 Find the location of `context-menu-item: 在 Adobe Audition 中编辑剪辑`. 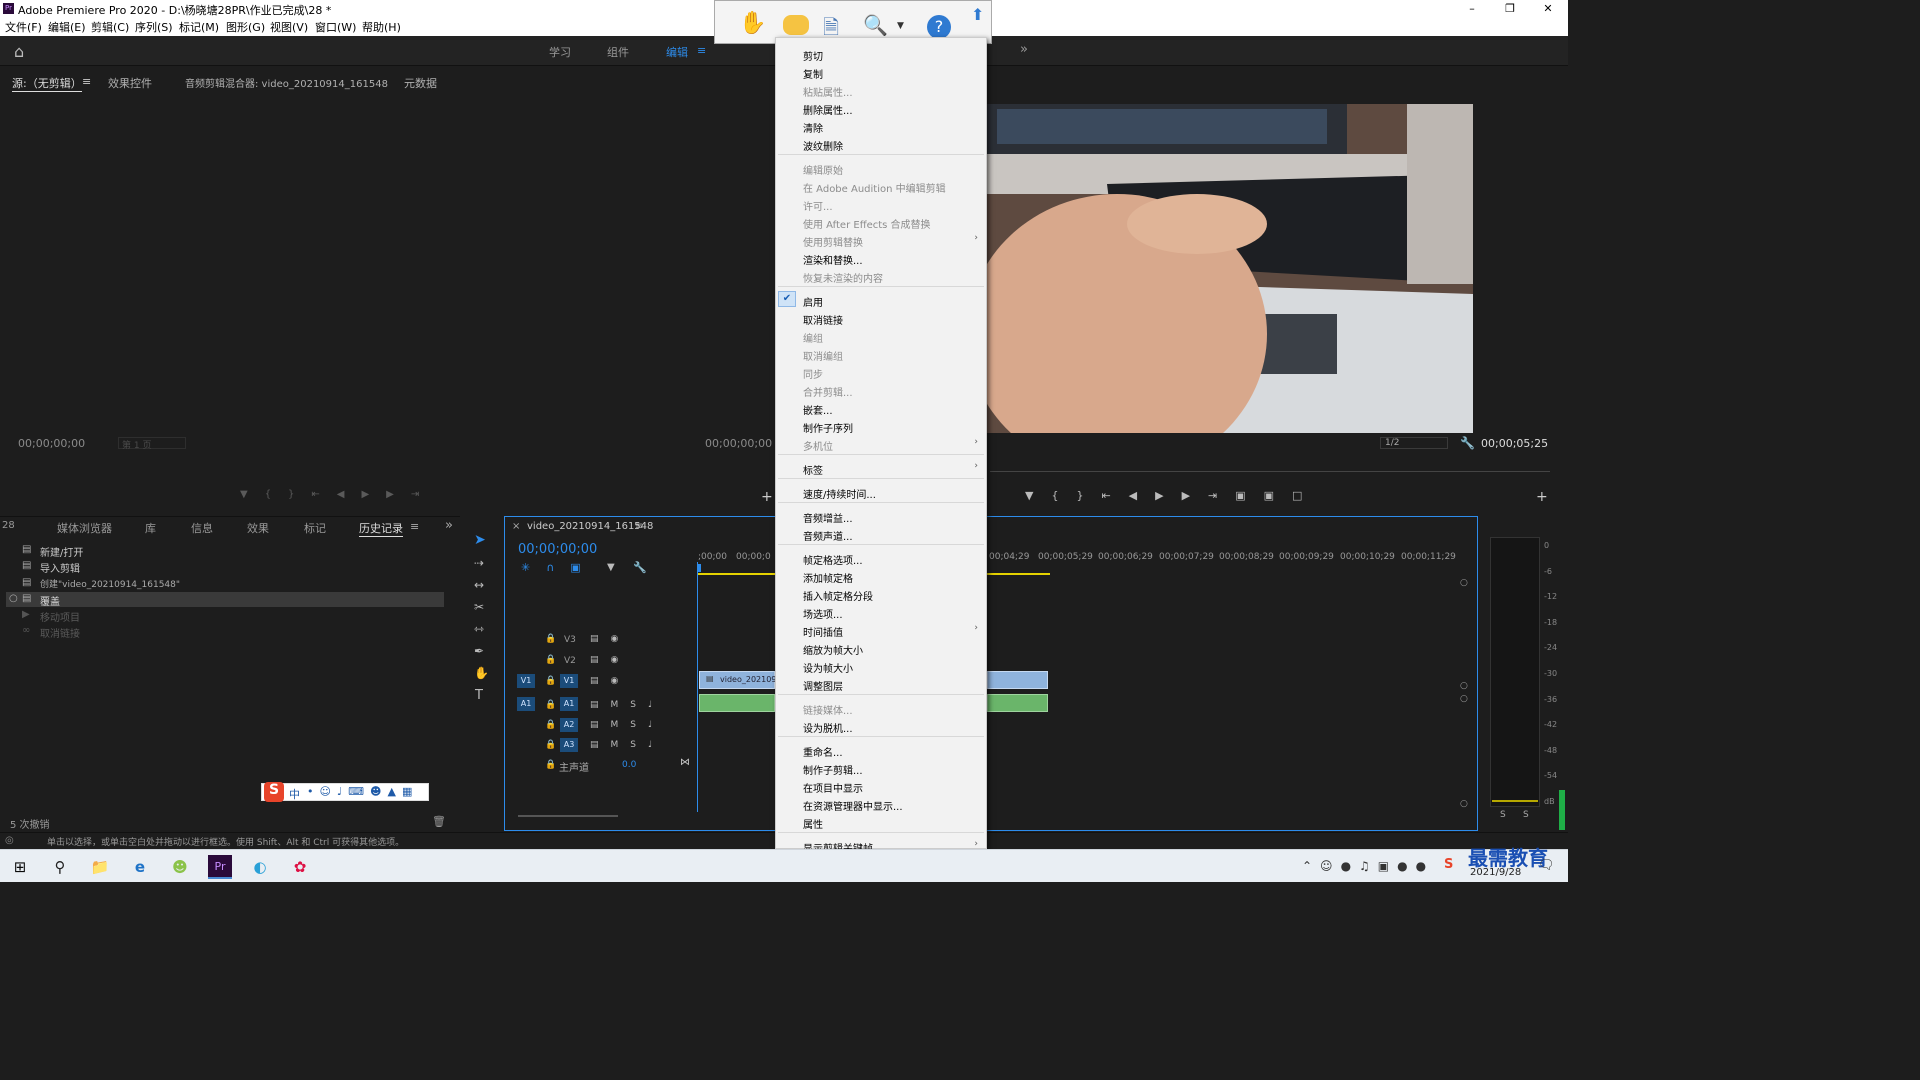

context-menu-item: 在 Adobe Audition 中编辑剪辑 is located at coordinates (881, 185).